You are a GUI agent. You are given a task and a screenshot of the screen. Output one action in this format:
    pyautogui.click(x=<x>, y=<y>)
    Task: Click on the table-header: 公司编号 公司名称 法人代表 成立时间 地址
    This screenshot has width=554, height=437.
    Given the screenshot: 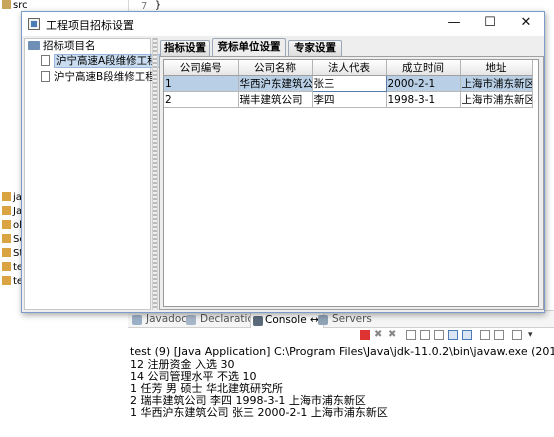 What is the action you would take?
    pyautogui.click(x=348, y=68)
    